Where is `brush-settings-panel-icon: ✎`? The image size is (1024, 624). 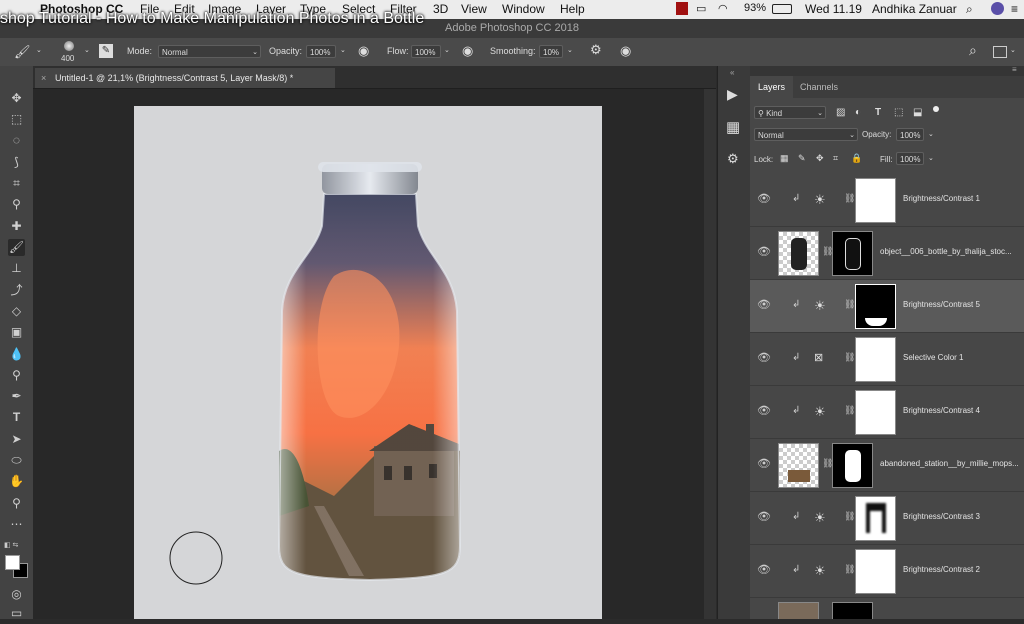 brush-settings-panel-icon: ✎ is located at coordinates (106, 51).